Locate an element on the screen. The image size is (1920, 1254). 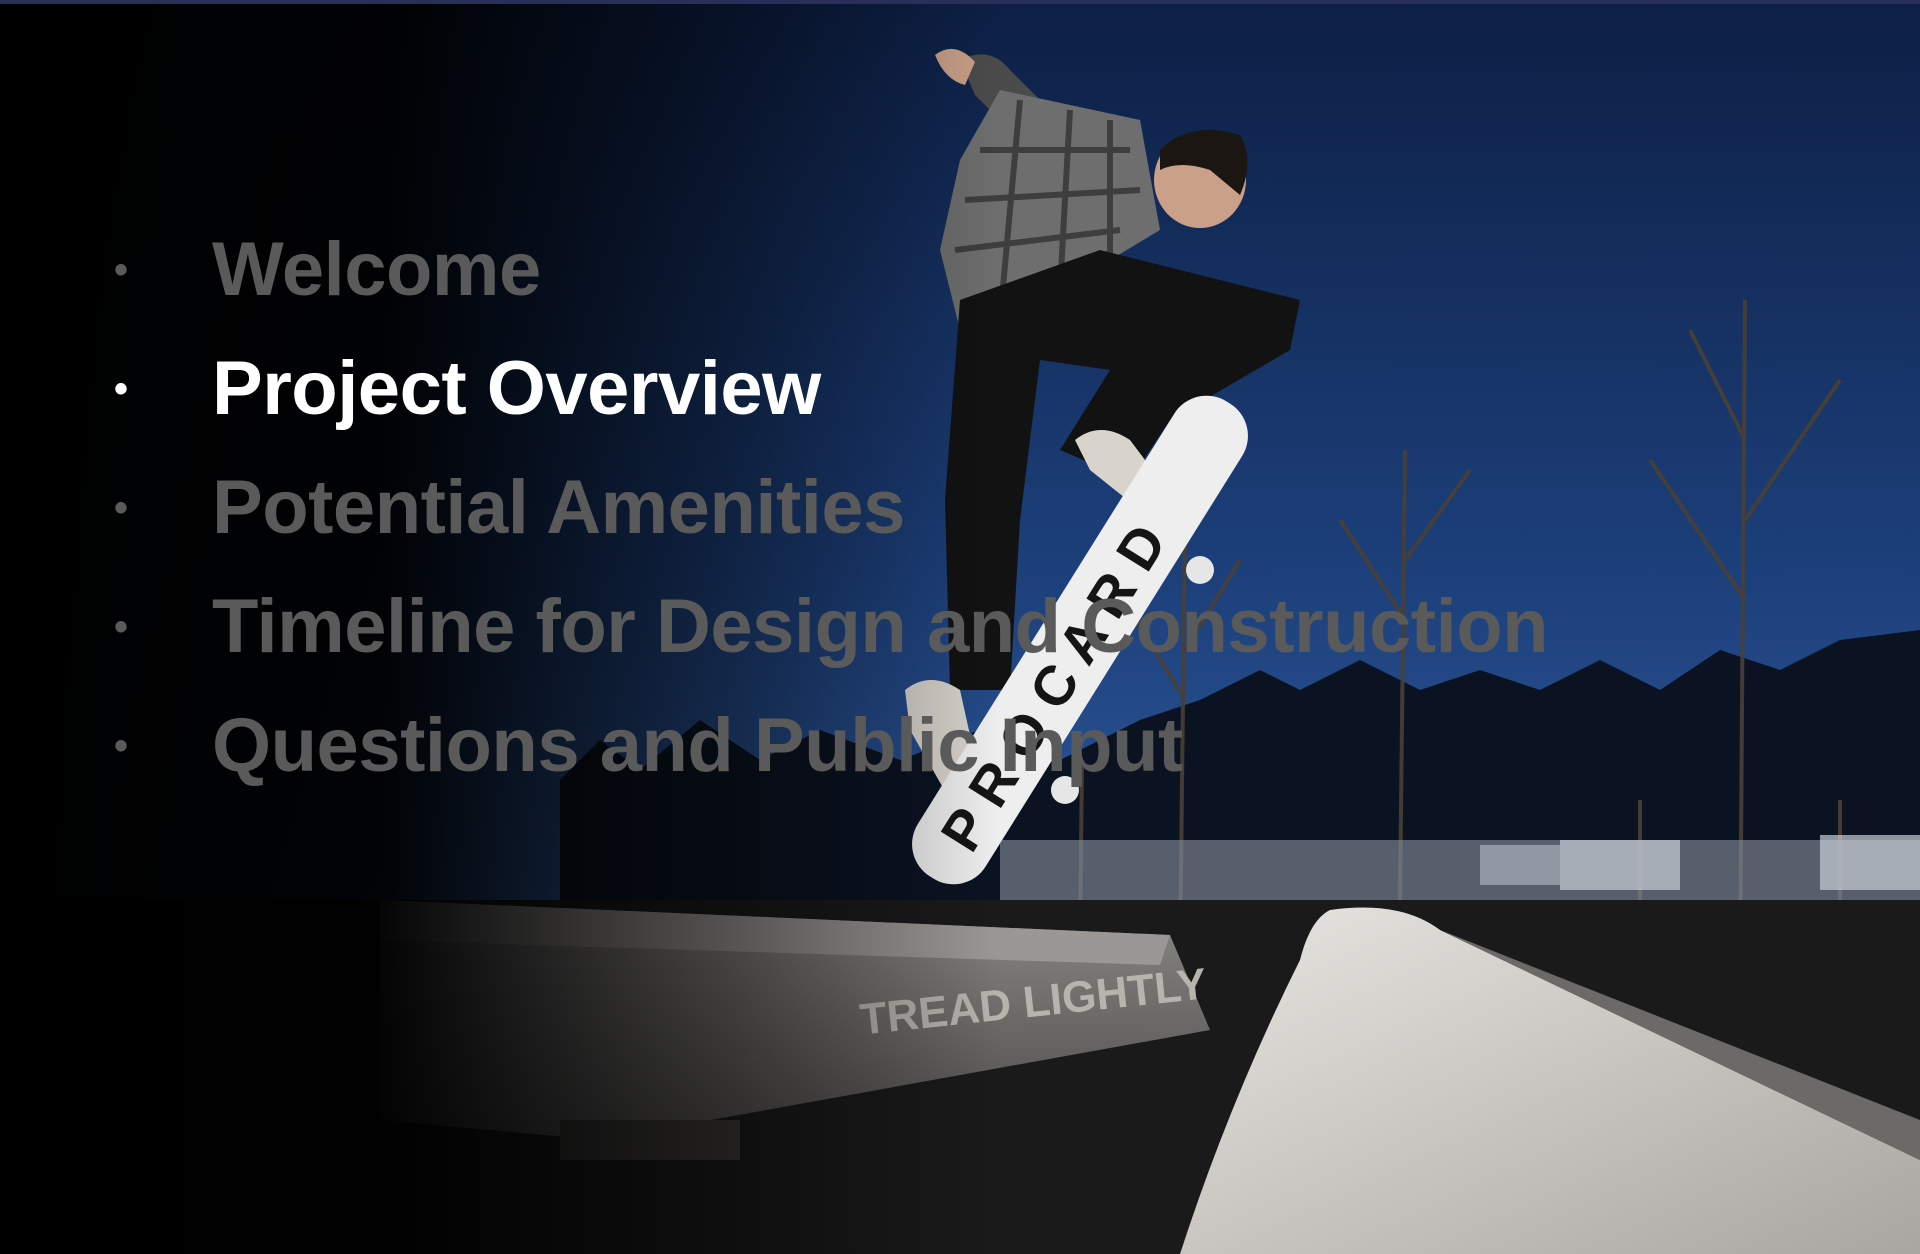
agenda-label: Potential Amenities is located at coordinates (558, 507).